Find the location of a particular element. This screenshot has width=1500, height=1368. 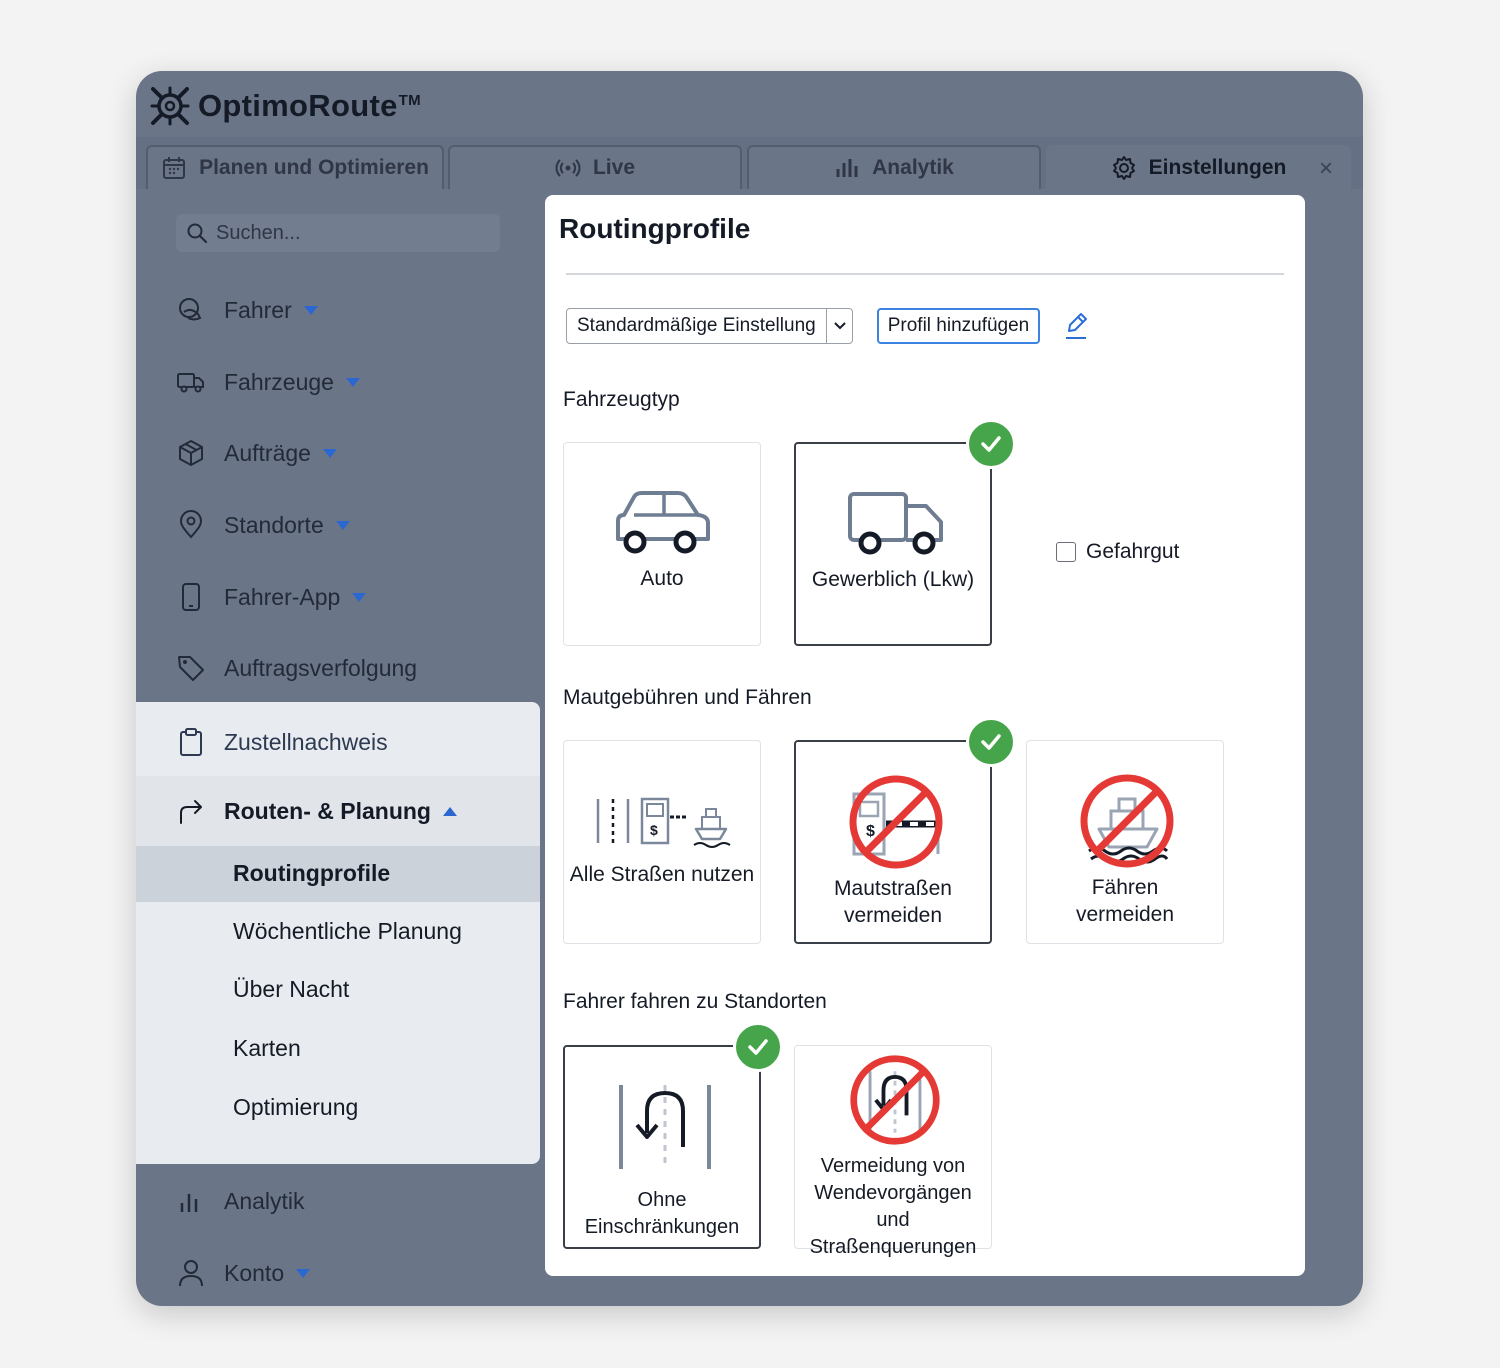

sidebar-item-zustellnachweis: Zustellnachweis is located at coordinates (282, 742).